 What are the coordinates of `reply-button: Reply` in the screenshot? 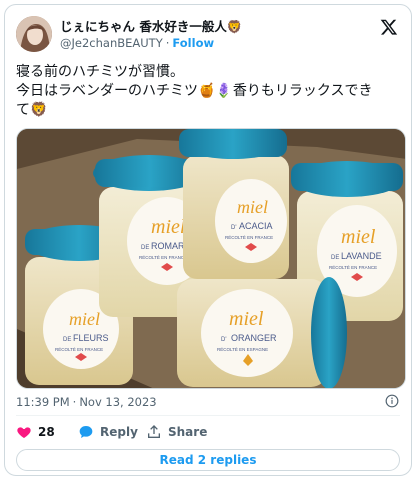 It's located at (108, 432).